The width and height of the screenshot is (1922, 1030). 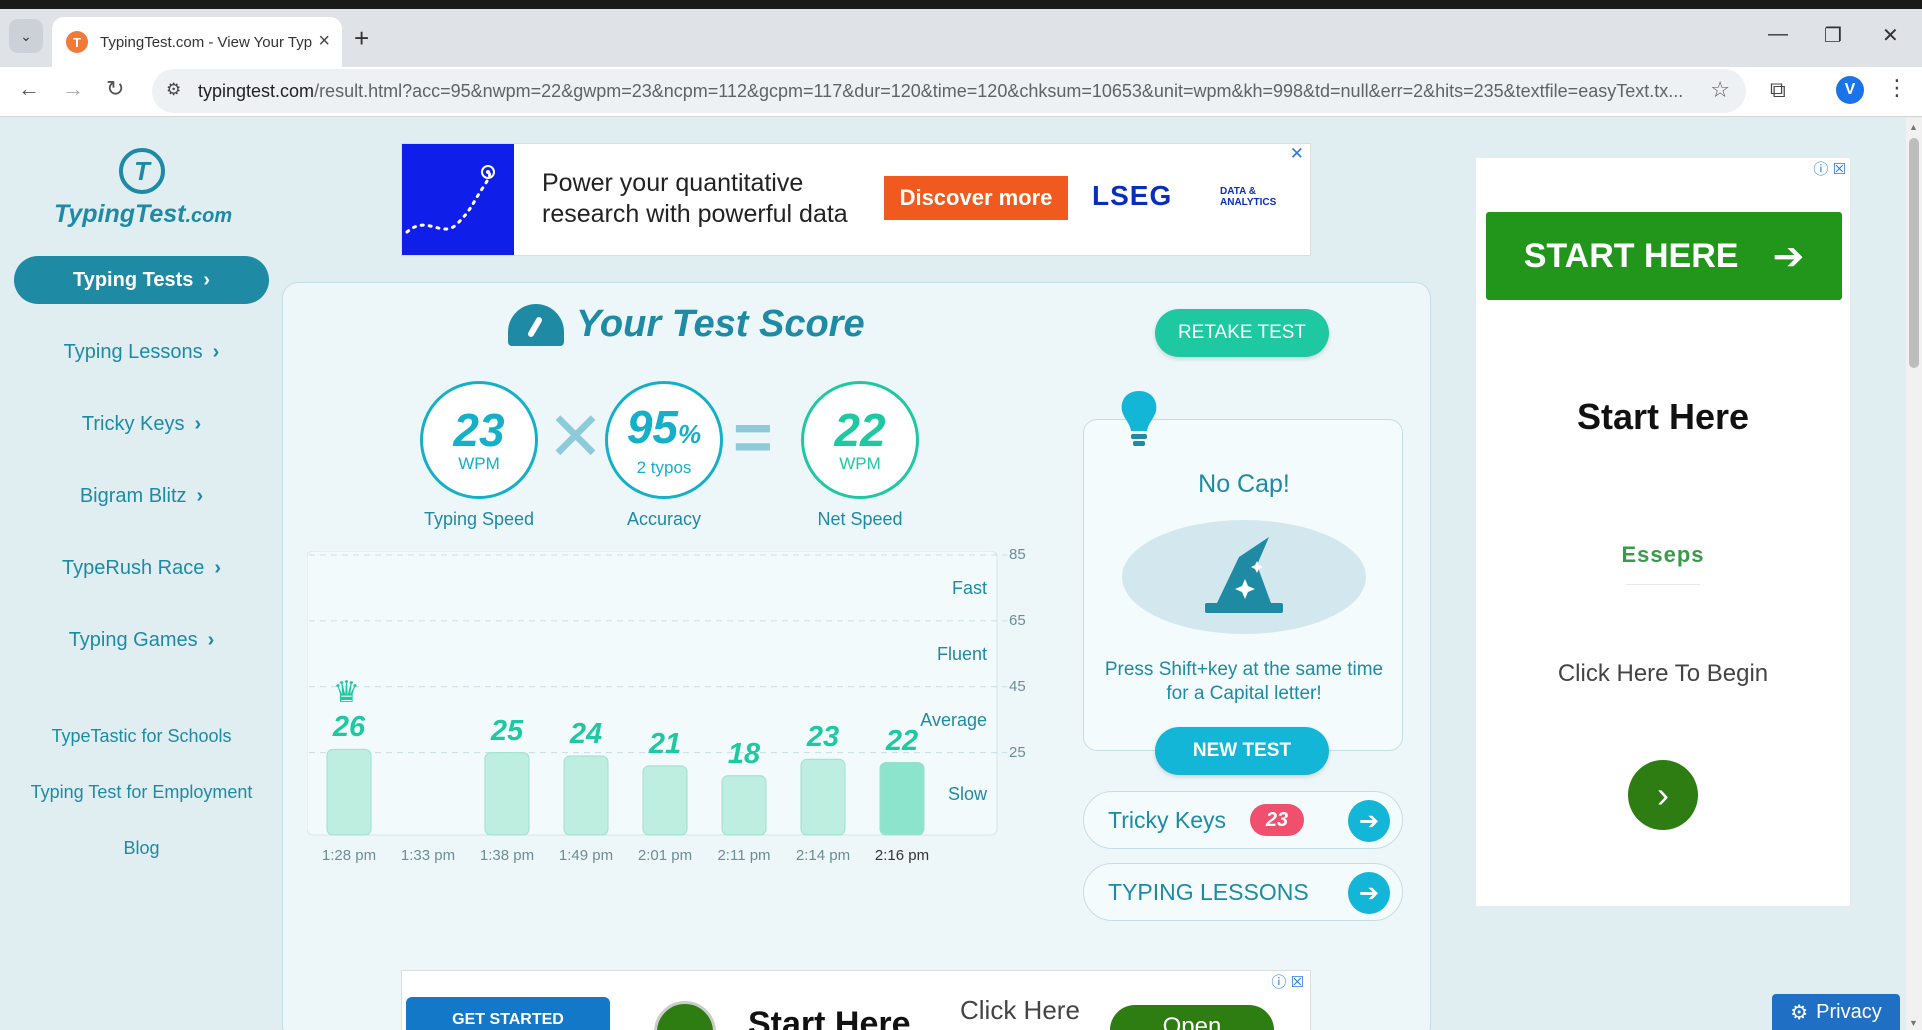 I want to click on ad-get-started-button: GET STARTED, so click(x=508, y=1013).